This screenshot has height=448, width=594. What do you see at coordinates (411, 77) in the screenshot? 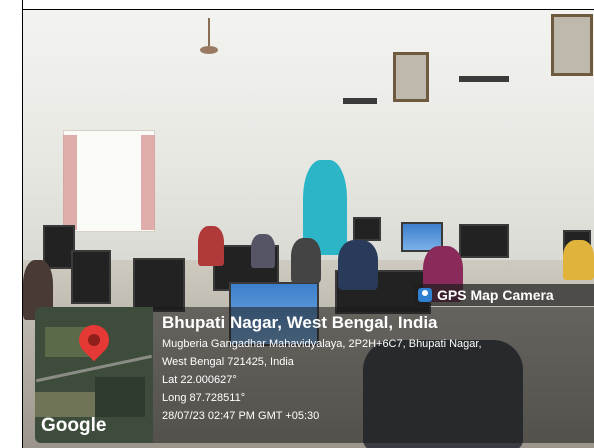
I see `portrait-frame-center` at bounding box center [411, 77].